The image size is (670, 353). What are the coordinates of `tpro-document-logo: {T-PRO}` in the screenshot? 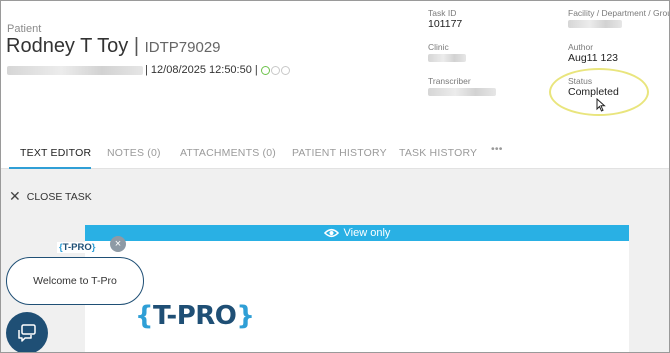 It's located at (195, 316).